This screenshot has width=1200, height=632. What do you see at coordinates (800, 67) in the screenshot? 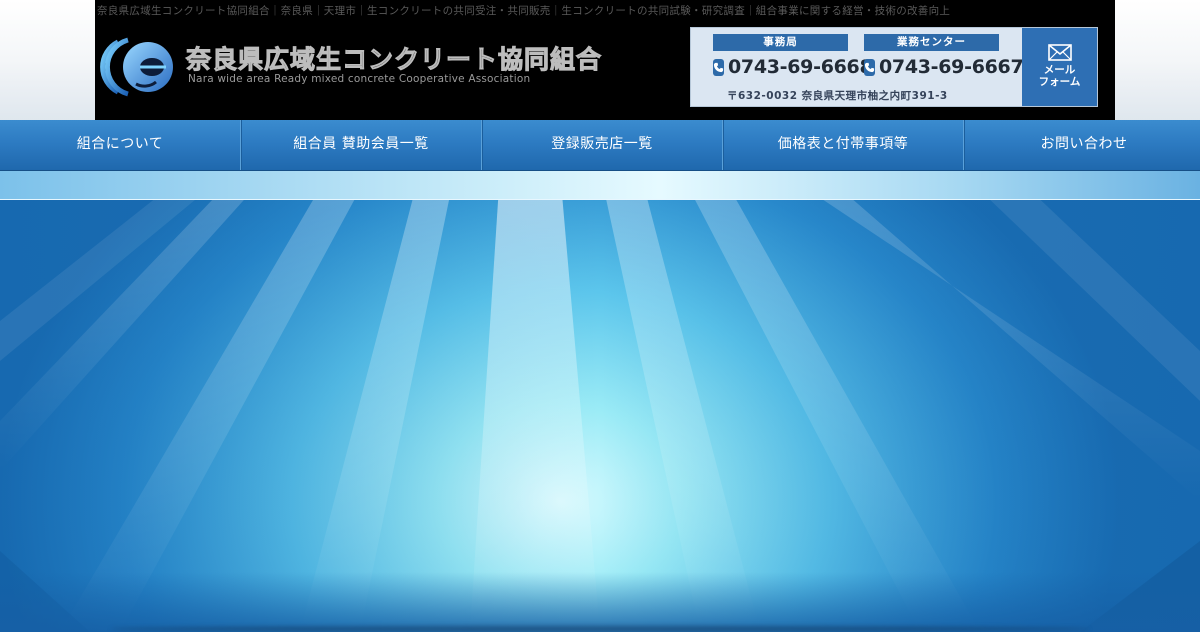
I see `office-phone-number: 0743-69-6668` at bounding box center [800, 67].